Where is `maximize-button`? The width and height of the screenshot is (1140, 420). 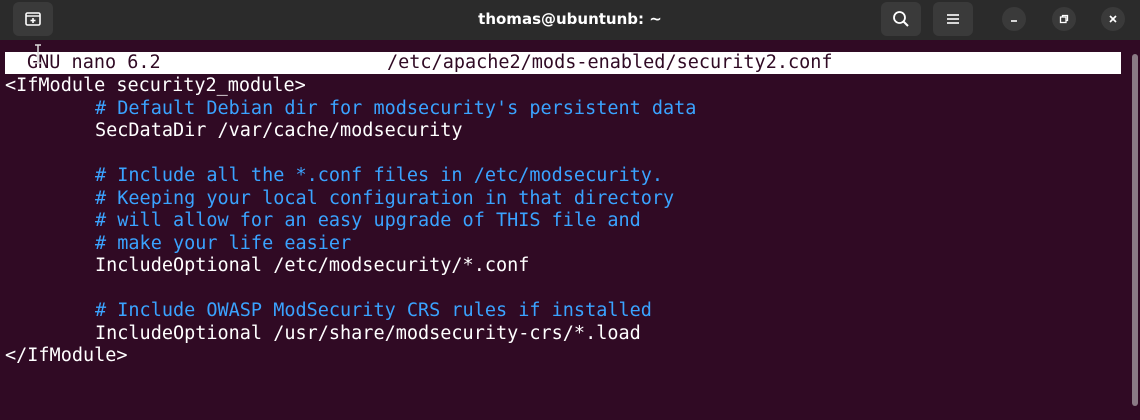
maximize-button is located at coordinates (1064, 19).